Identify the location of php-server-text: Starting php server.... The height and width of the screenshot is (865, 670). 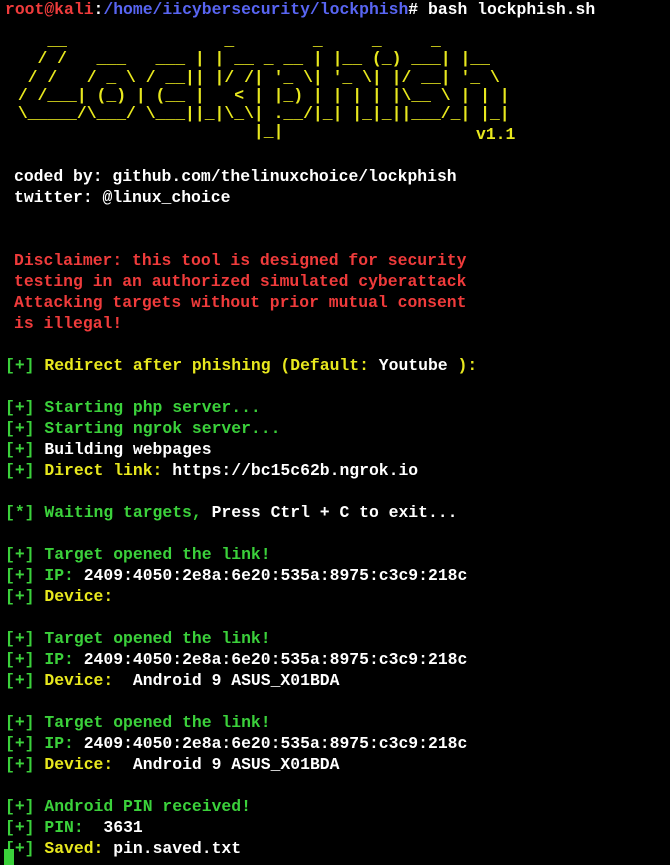
(152, 407).